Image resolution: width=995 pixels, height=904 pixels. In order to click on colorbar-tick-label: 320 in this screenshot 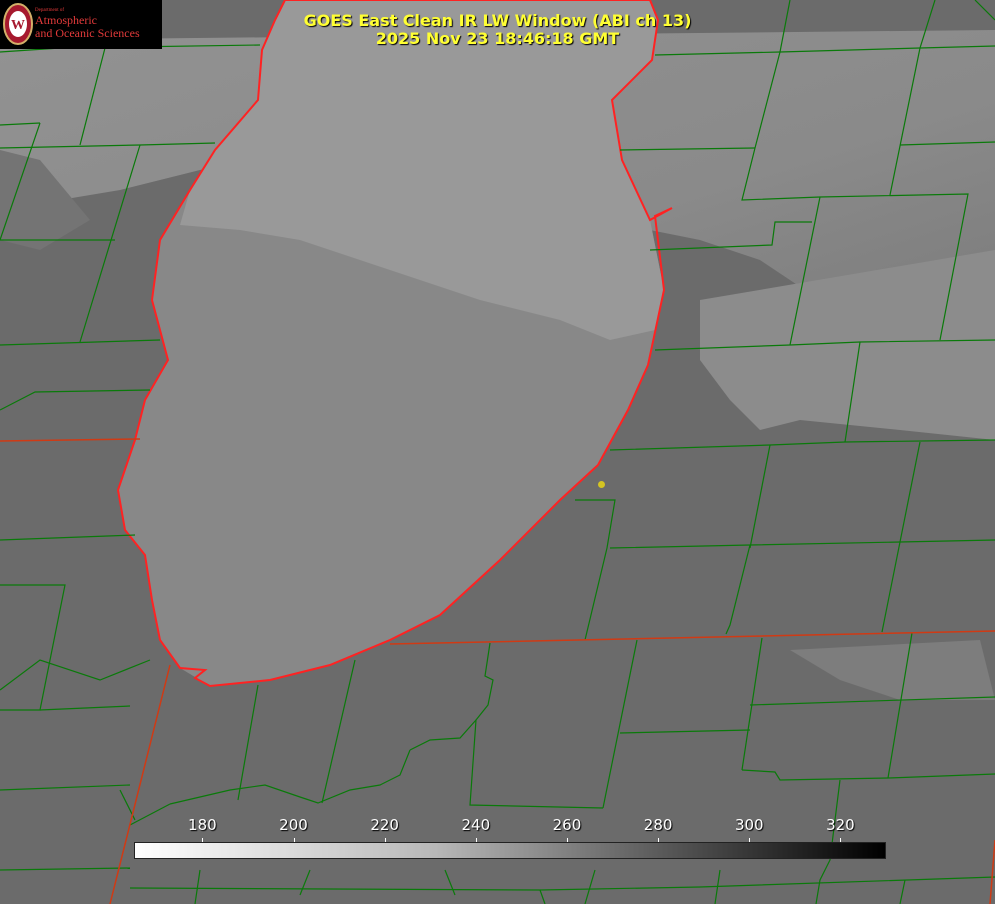, I will do `click(840, 825)`.